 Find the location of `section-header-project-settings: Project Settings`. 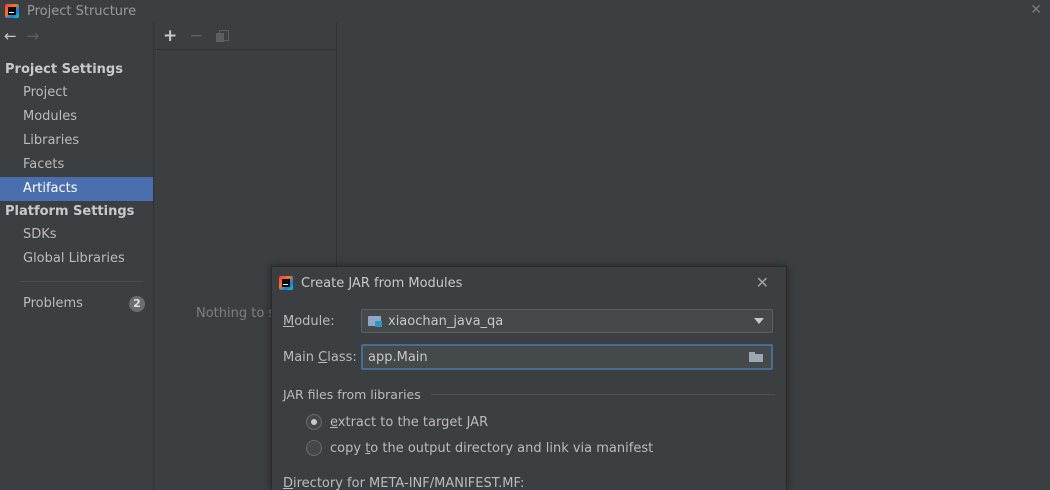

section-header-project-settings: Project Settings is located at coordinates (64, 69).